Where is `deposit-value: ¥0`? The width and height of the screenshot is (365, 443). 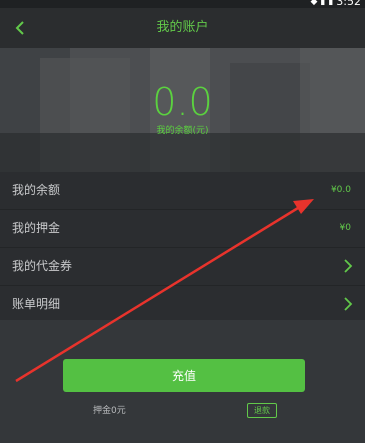
deposit-value: ¥0 is located at coordinates (345, 228).